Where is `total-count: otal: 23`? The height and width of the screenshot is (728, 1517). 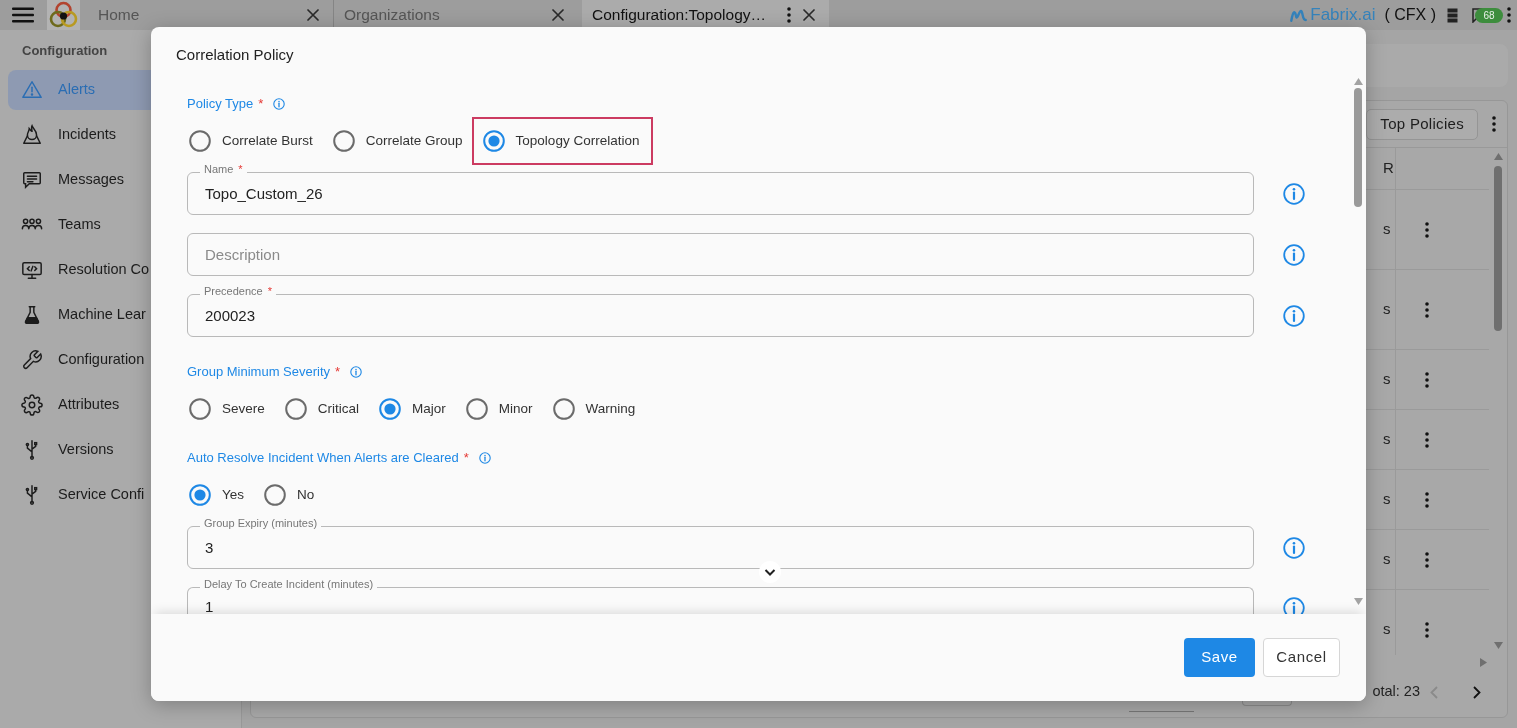 total-count: otal: 23 is located at coordinates (1396, 692).